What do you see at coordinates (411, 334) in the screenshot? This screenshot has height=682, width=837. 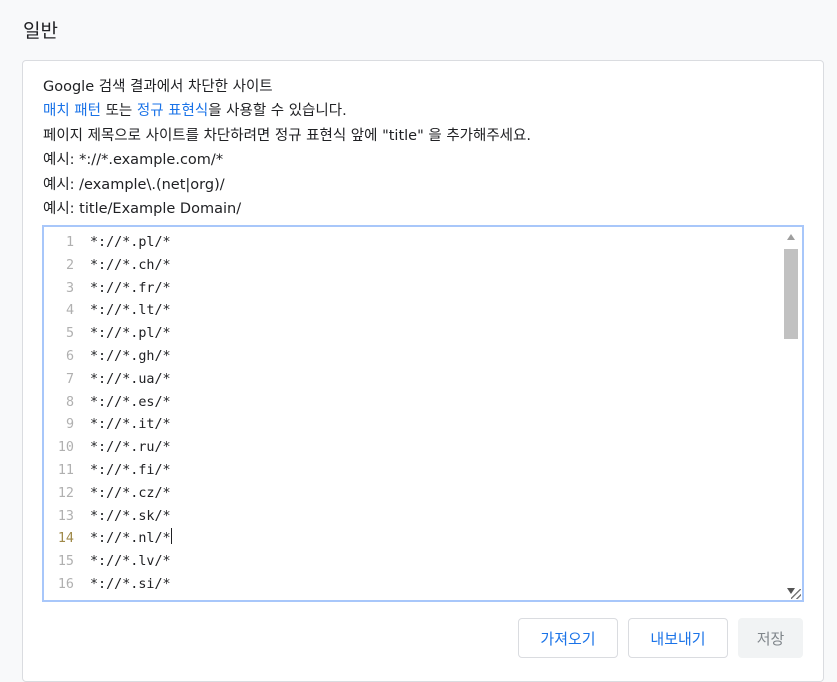 I see `editor-line: 5 *://*.pl/*` at bounding box center [411, 334].